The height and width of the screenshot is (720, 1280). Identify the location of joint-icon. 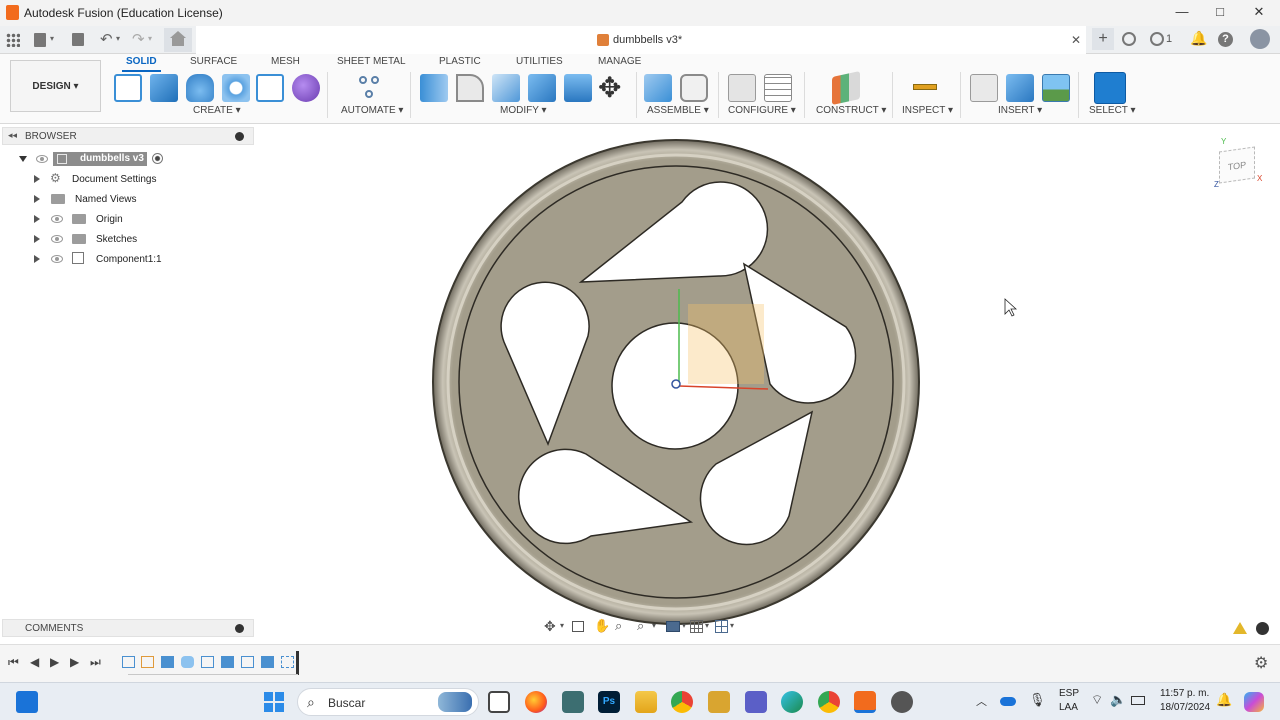
(694, 88).